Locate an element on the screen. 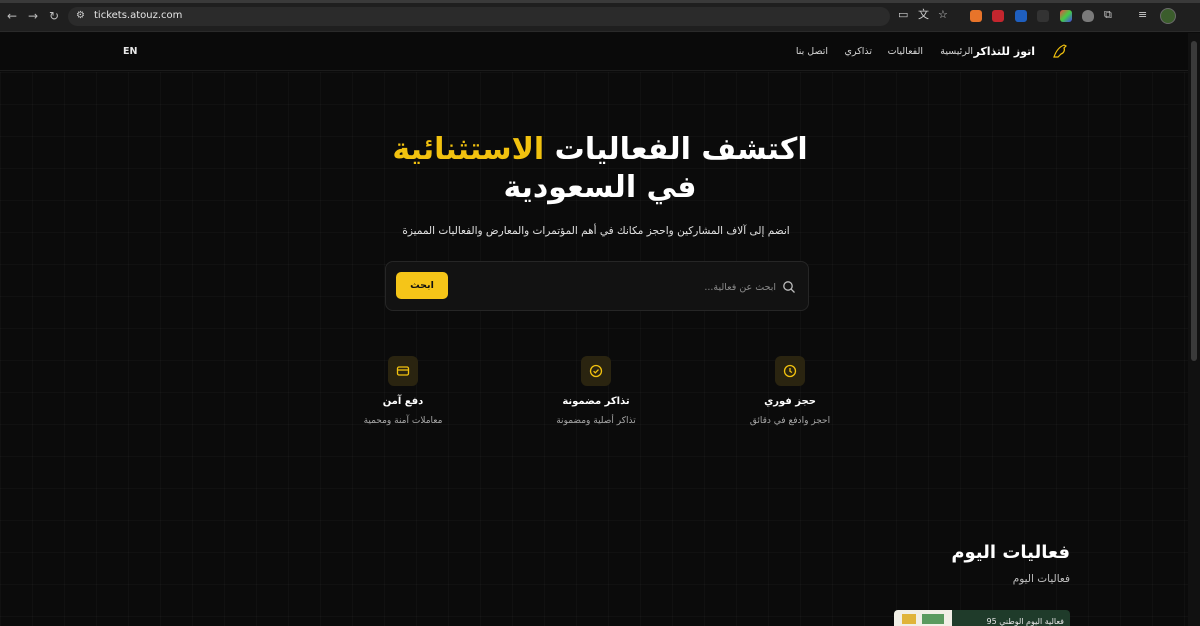 The width and height of the screenshot is (1200, 626). address-bar: ⚙ tickets.atouz.com is located at coordinates (479, 16).